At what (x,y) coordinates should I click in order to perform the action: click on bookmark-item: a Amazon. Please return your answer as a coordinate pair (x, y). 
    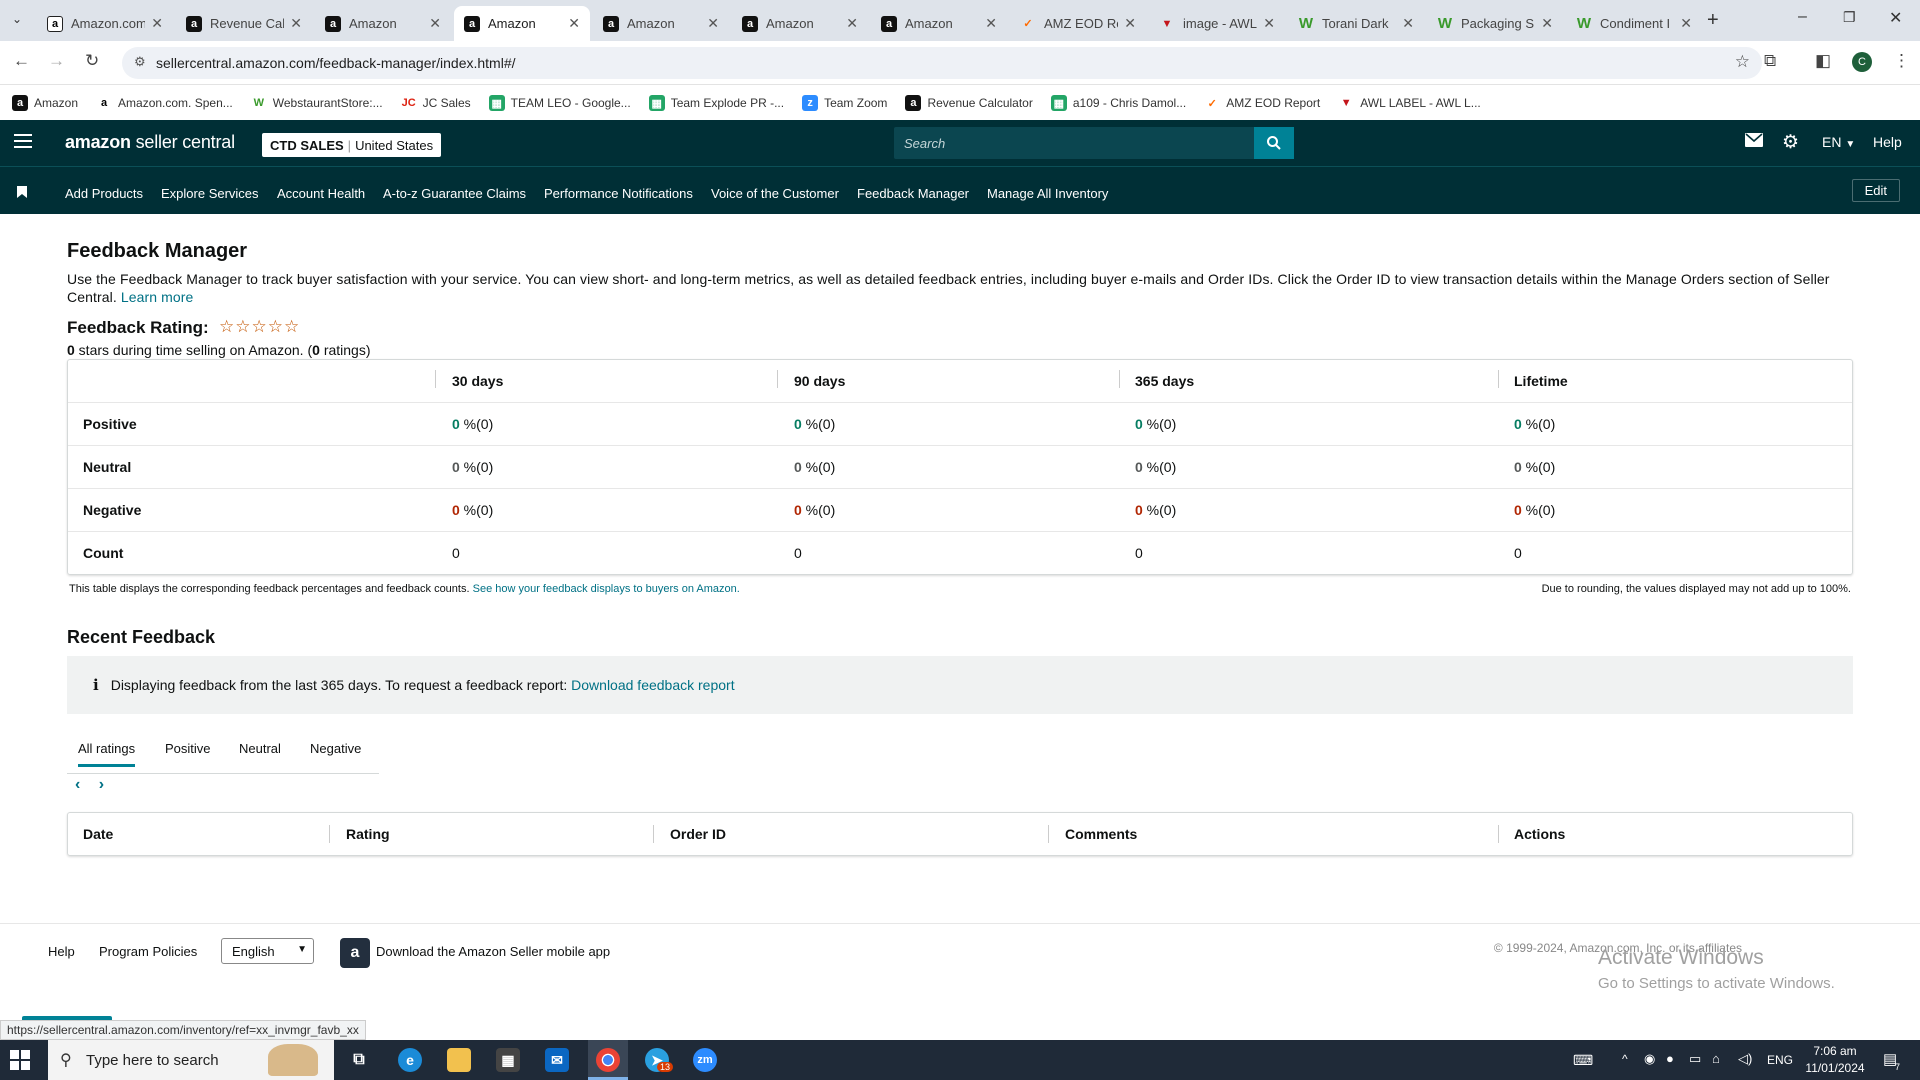
    Looking at the image, I should click on (45, 103).